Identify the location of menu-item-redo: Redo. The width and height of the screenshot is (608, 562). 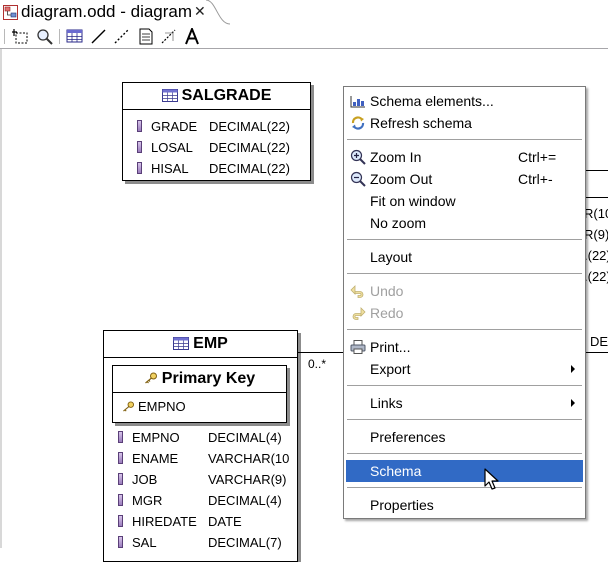
(464, 313).